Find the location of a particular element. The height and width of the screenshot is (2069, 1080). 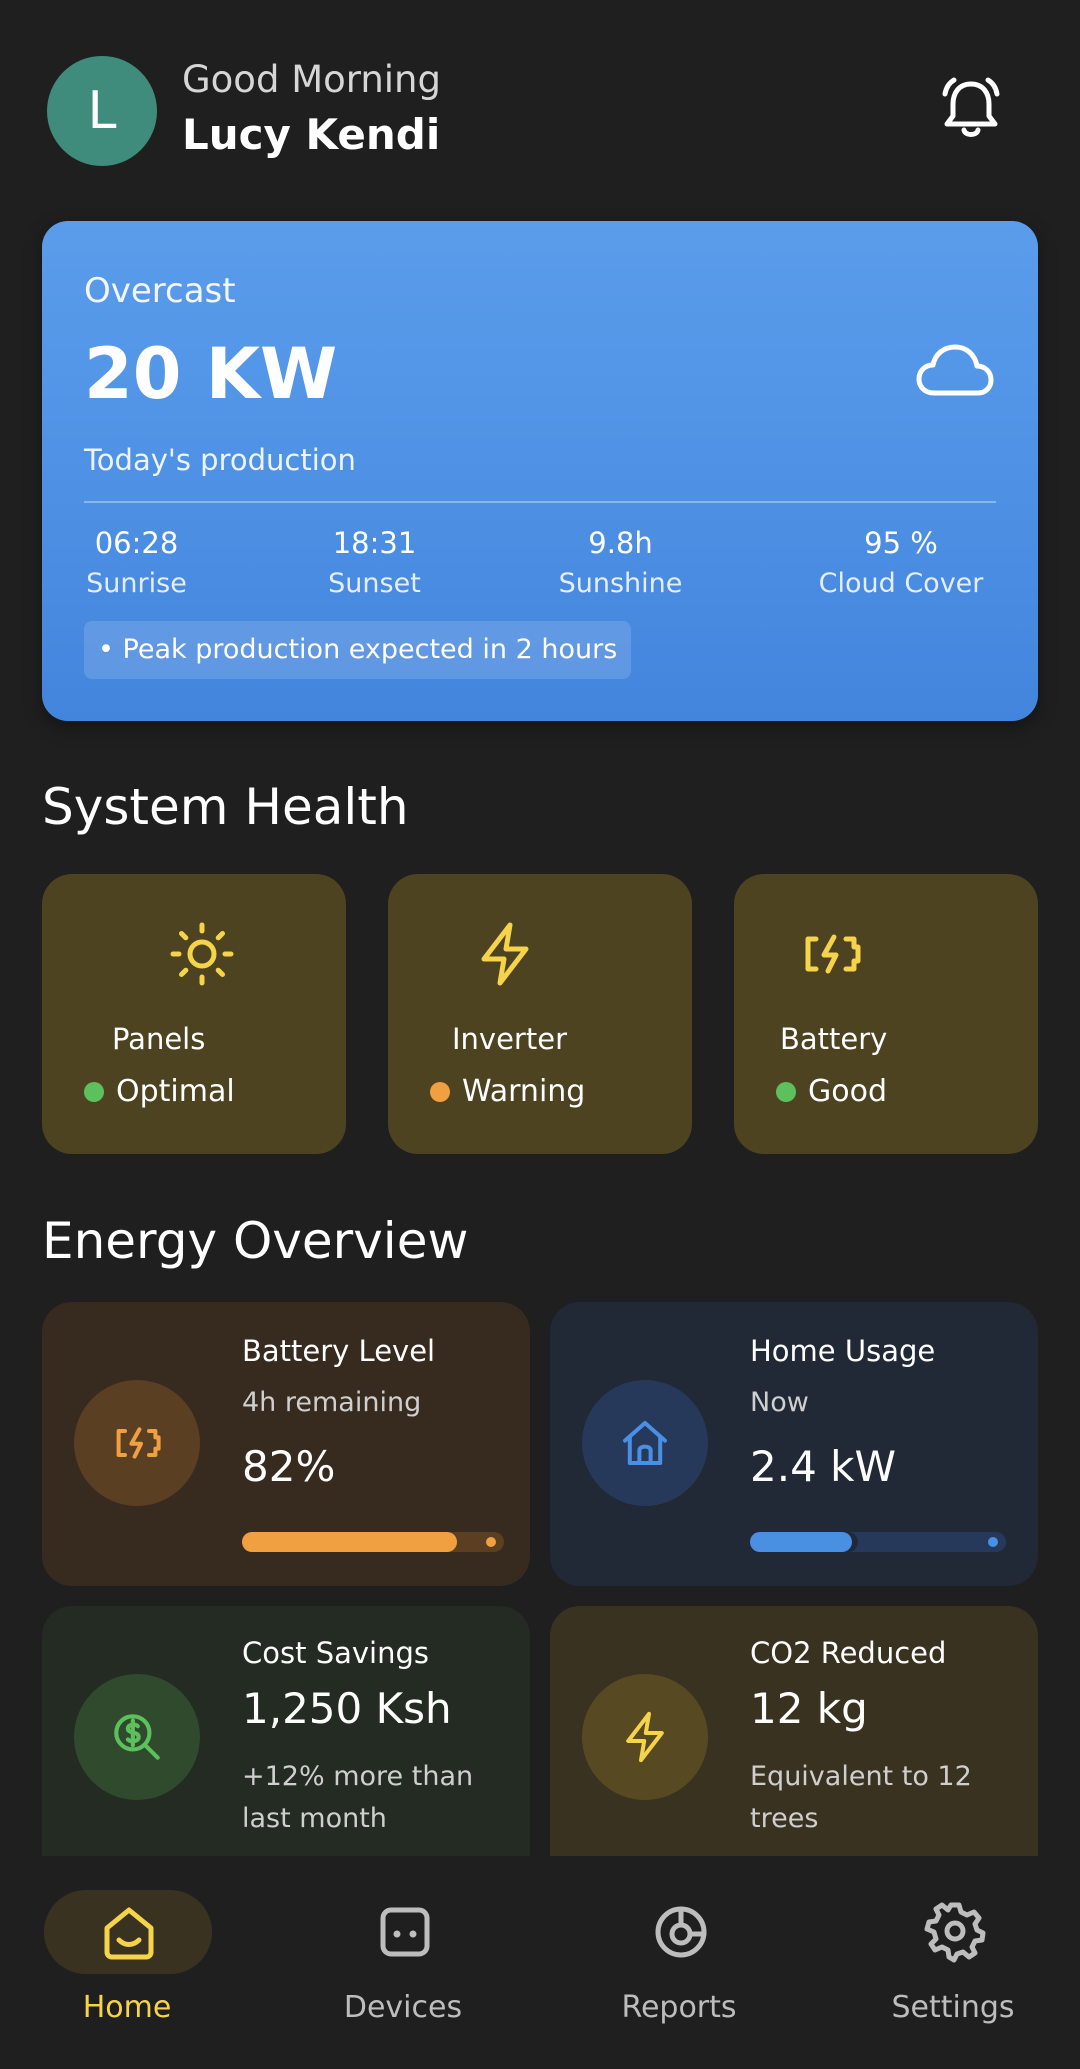

stat-sunshine: 9.8h Sunshine is located at coordinates (620, 562).